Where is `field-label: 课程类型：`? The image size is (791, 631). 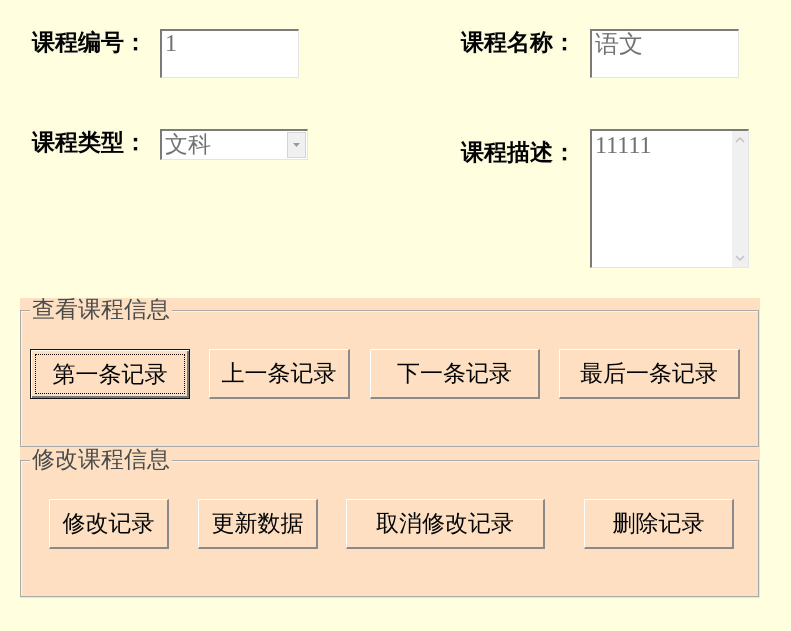 field-label: 课程类型： is located at coordinates (90, 143).